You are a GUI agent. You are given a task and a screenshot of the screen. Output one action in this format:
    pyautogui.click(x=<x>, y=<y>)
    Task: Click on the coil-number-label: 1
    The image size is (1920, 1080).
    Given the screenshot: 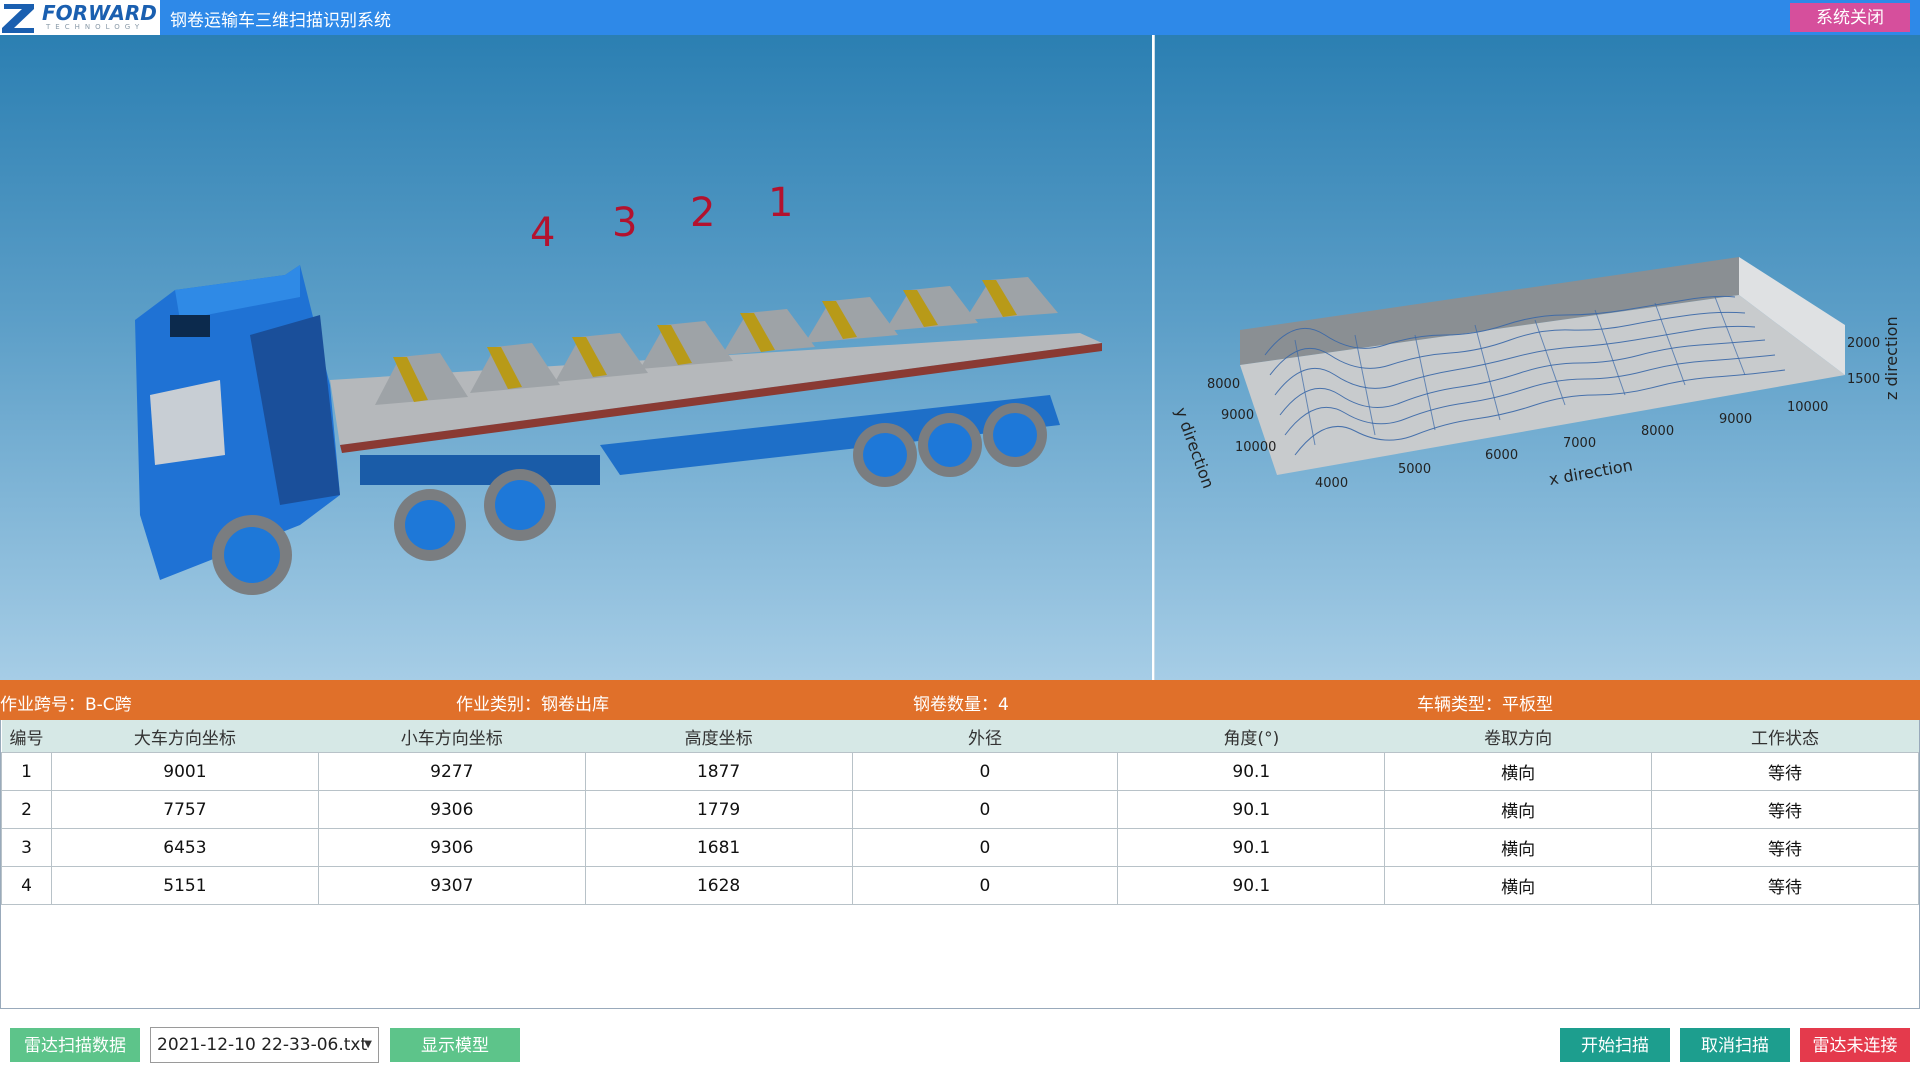 What is the action you would take?
    pyautogui.click(x=781, y=203)
    